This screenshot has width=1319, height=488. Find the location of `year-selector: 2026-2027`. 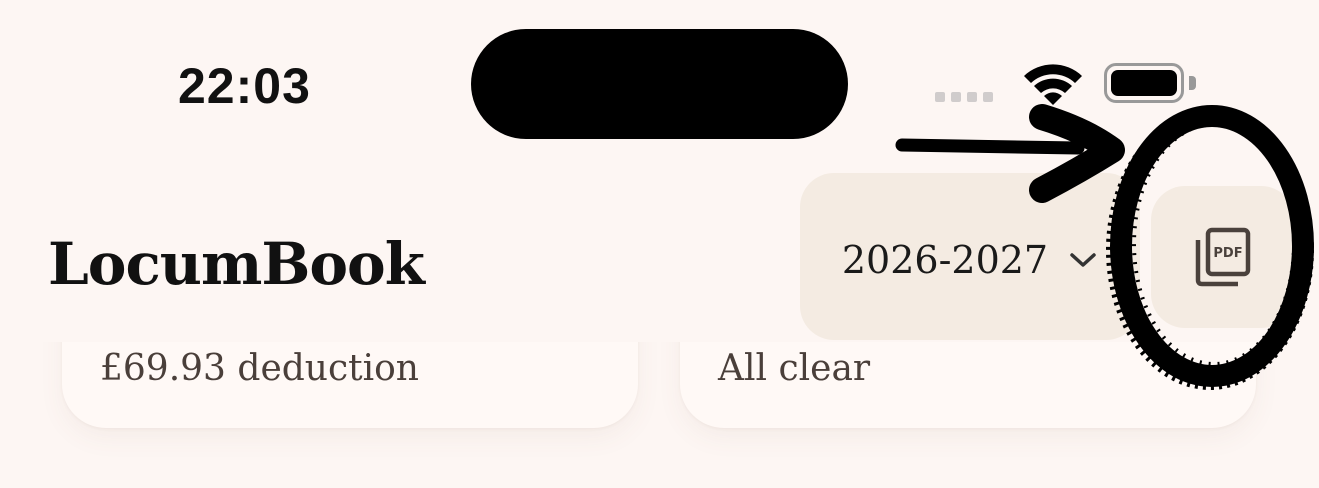

year-selector: 2026-2027 is located at coordinates (970, 256).